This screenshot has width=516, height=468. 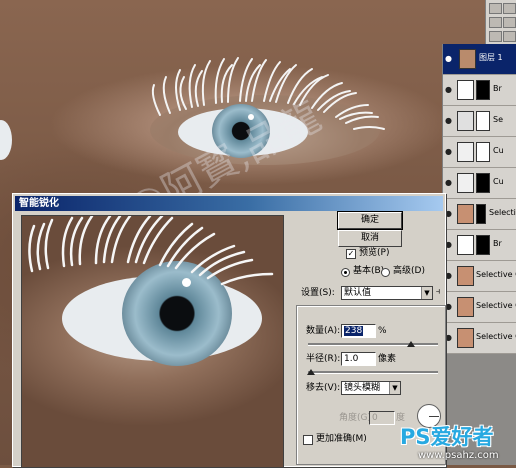 What do you see at coordinates (323, 331) in the screenshot?
I see `amount-label: 数量(A):` at bounding box center [323, 331].